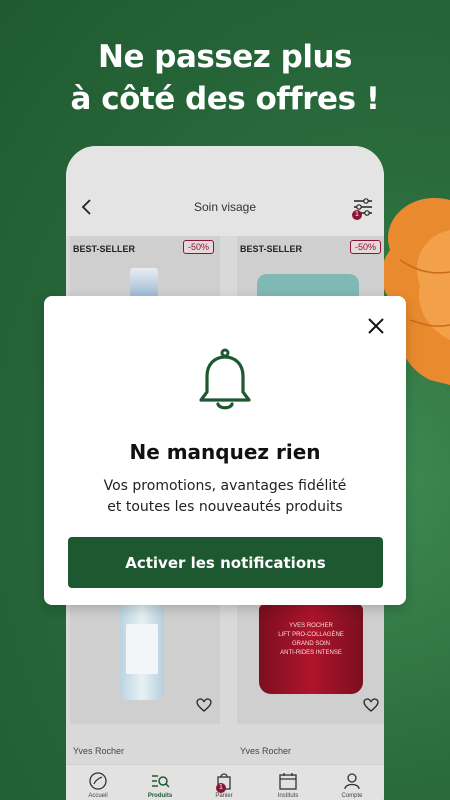  What do you see at coordinates (288, 796) in the screenshot?
I see `tab-label: Instituts` at bounding box center [288, 796].